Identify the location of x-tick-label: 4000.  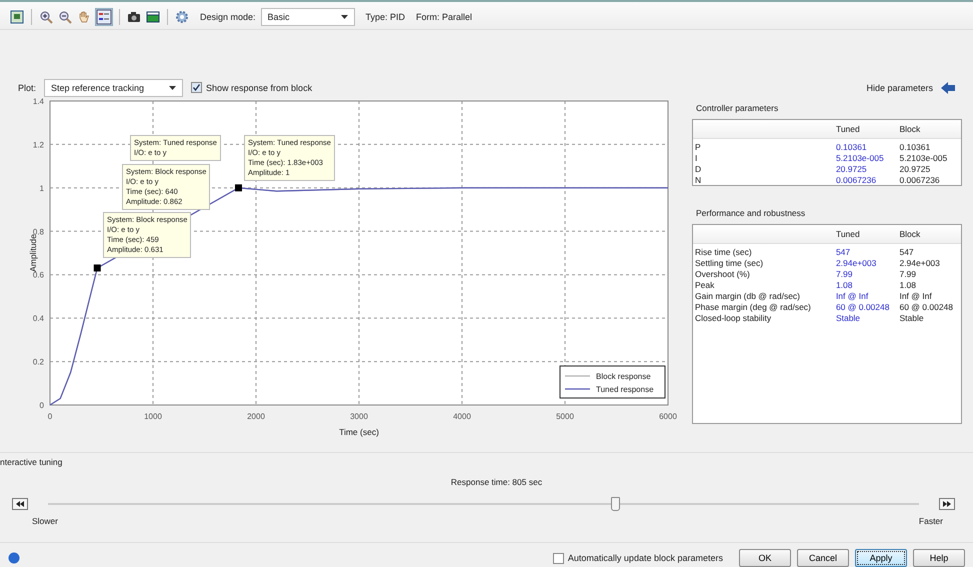
(462, 416).